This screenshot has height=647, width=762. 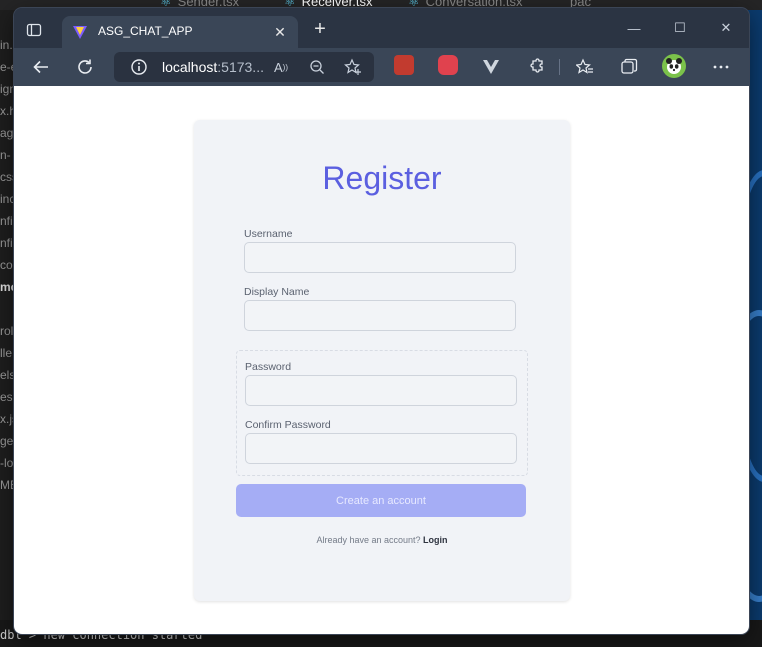 I want to click on read-aloud-icon: A)), so click(x=281, y=67).